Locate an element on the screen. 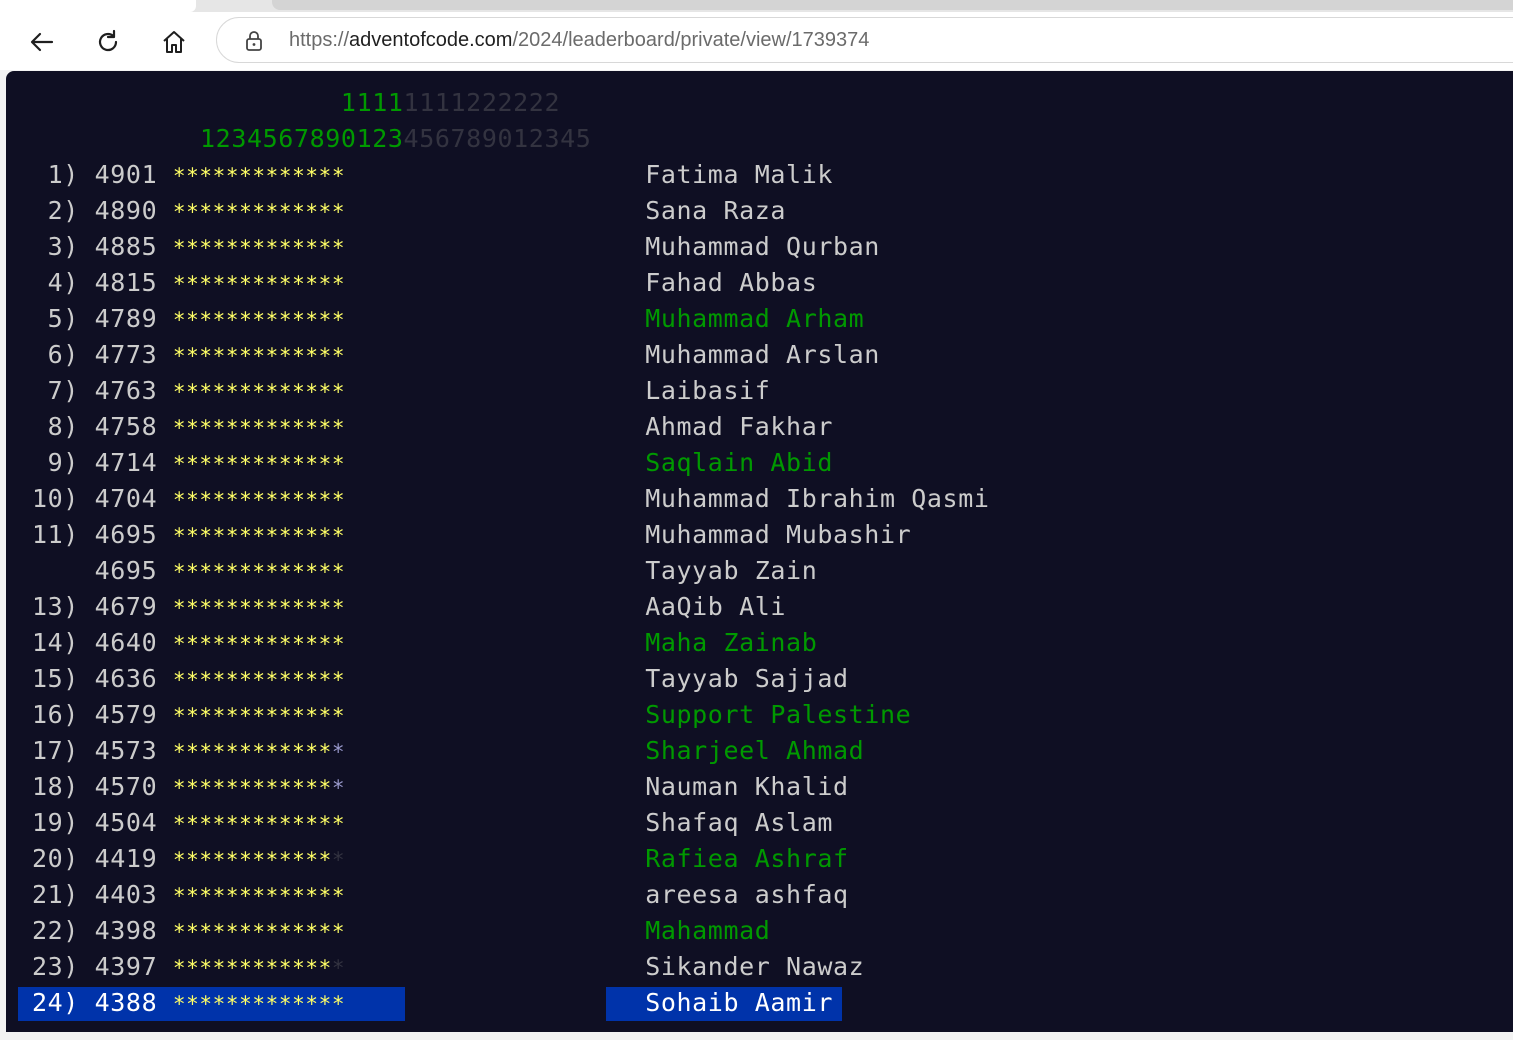 The image size is (1513, 1040). member-name-link: Support Palestine is located at coordinates (778, 715).